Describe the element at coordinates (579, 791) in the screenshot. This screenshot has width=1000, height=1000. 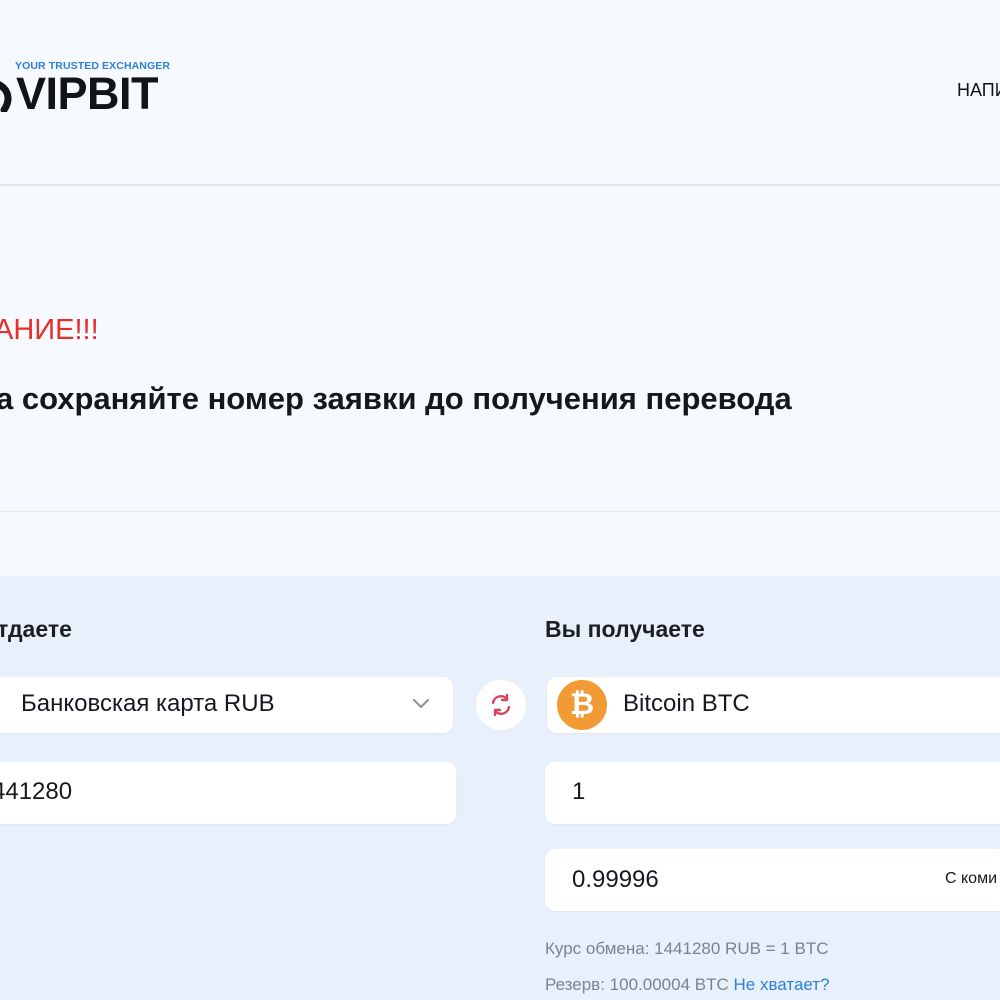
I see `receive-amount-value: 1` at that location.